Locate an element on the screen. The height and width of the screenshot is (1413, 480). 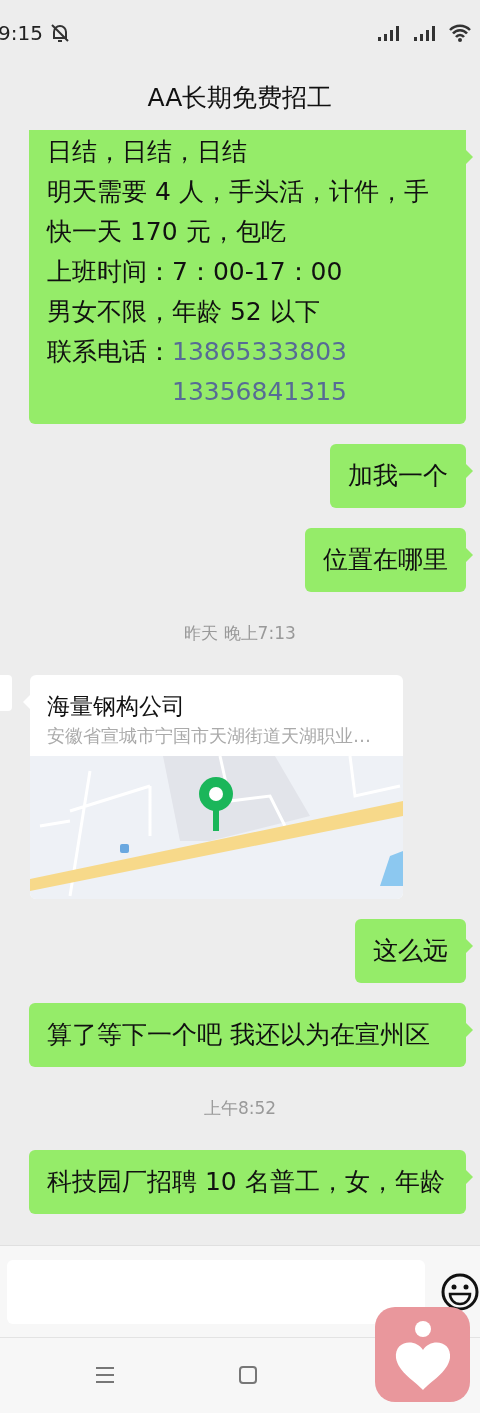
message-bubble: 加我一个 is located at coordinates (398, 476).